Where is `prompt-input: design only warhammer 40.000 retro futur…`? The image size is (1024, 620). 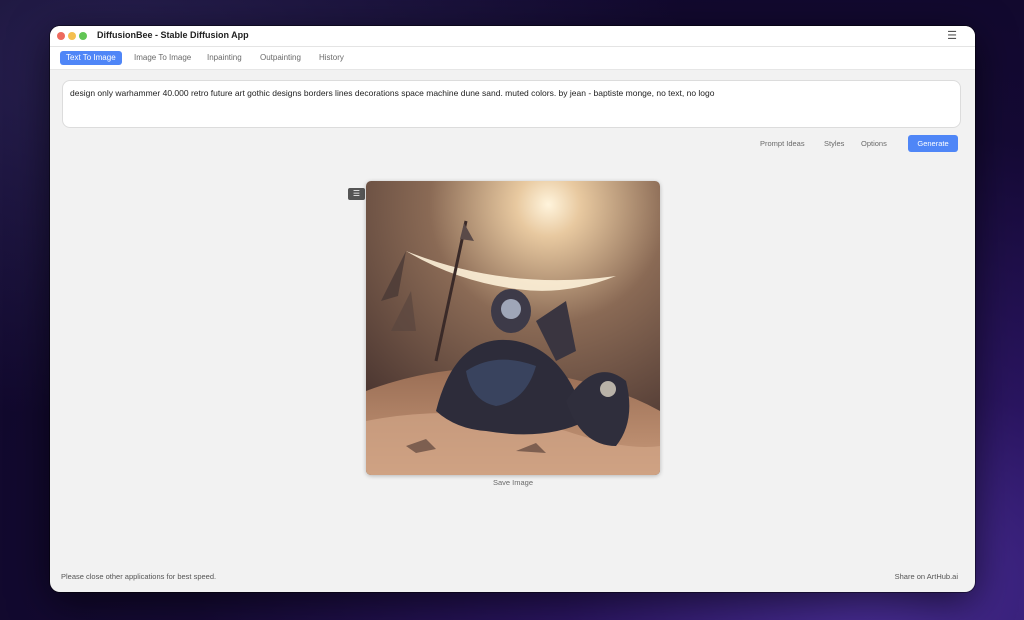
prompt-input: design only warhammer 40.000 retro futur… is located at coordinates (511, 104).